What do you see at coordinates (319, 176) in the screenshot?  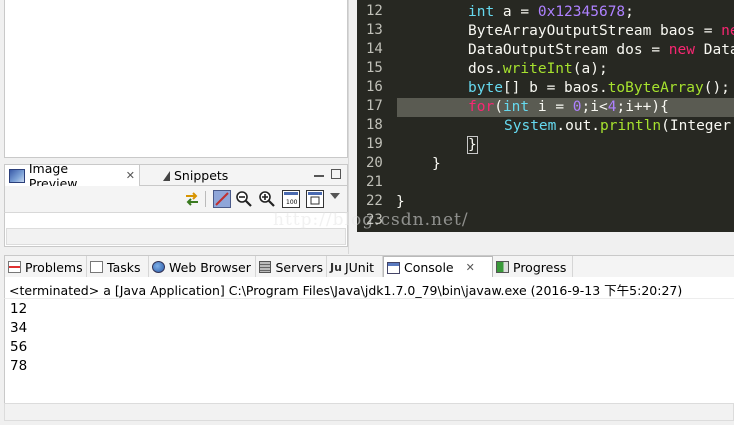 I see `minimize-icon` at bounding box center [319, 176].